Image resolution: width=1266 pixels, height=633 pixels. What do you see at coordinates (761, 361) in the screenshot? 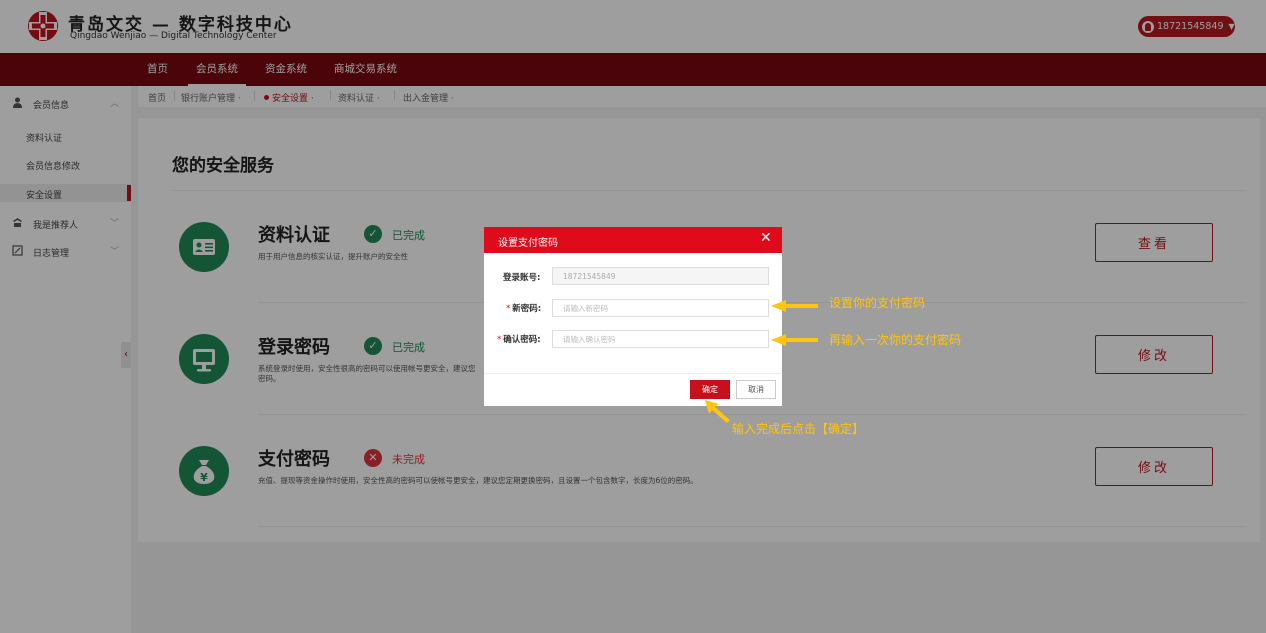
I see `annotation-arrows` at bounding box center [761, 361].